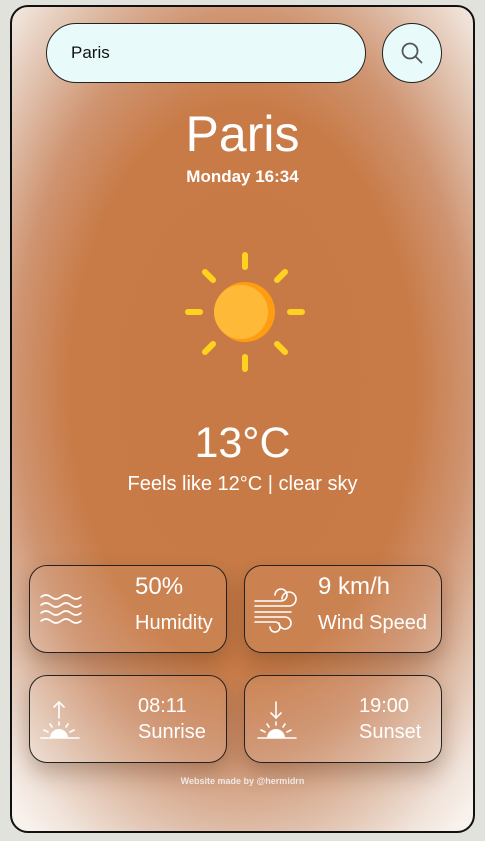 The height and width of the screenshot is (841, 485). What do you see at coordinates (60, 719) in the screenshot?
I see `sunrise-icon` at bounding box center [60, 719].